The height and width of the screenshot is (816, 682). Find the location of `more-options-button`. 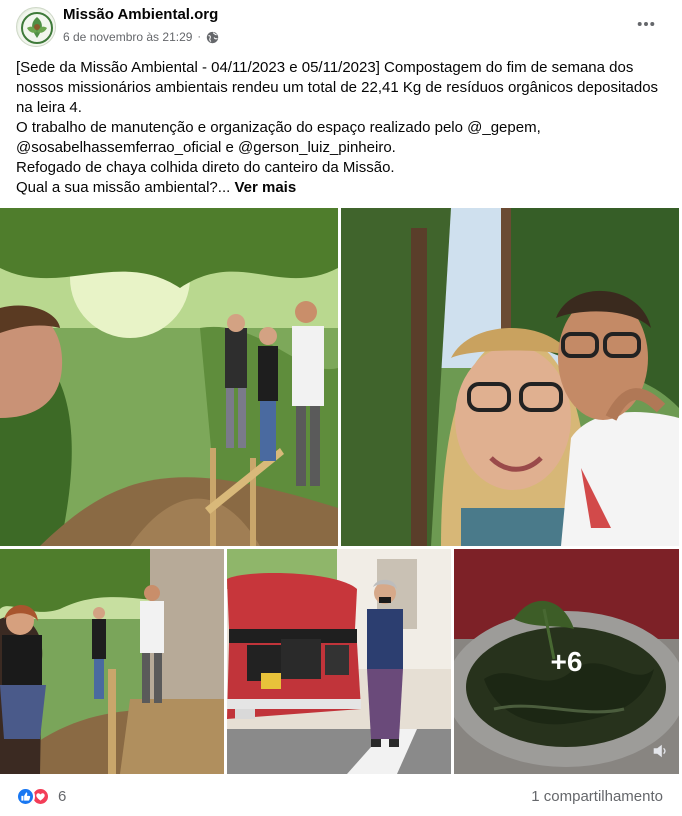

more-options-button is located at coordinates (646, 24).